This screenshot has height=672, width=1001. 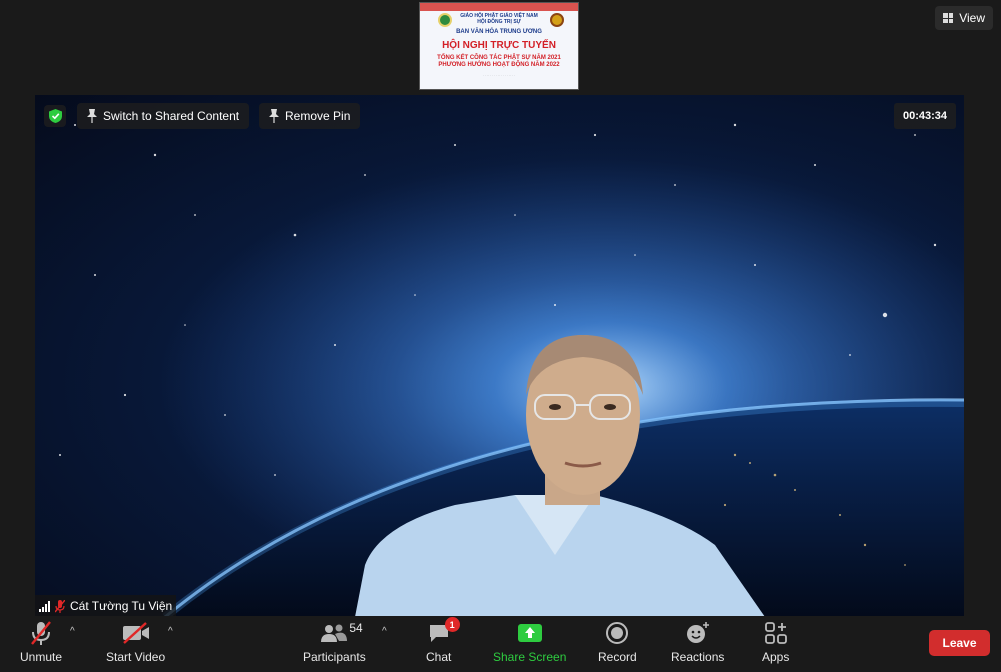 What do you see at coordinates (384, 631) in the screenshot?
I see `participants-options-chevron-icon: ^` at bounding box center [384, 631].